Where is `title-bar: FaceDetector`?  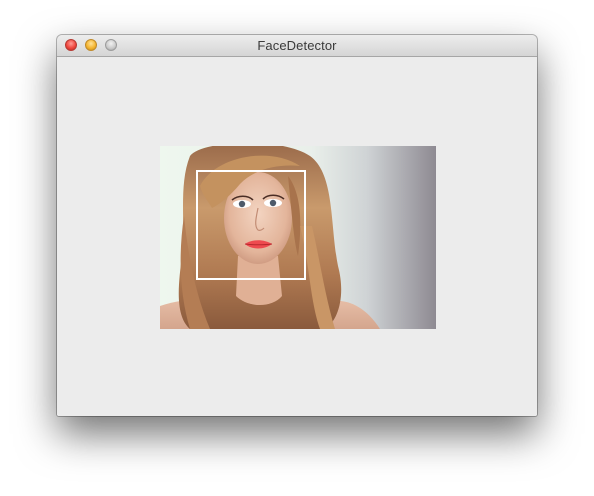
title-bar: FaceDetector is located at coordinates (297, 46).